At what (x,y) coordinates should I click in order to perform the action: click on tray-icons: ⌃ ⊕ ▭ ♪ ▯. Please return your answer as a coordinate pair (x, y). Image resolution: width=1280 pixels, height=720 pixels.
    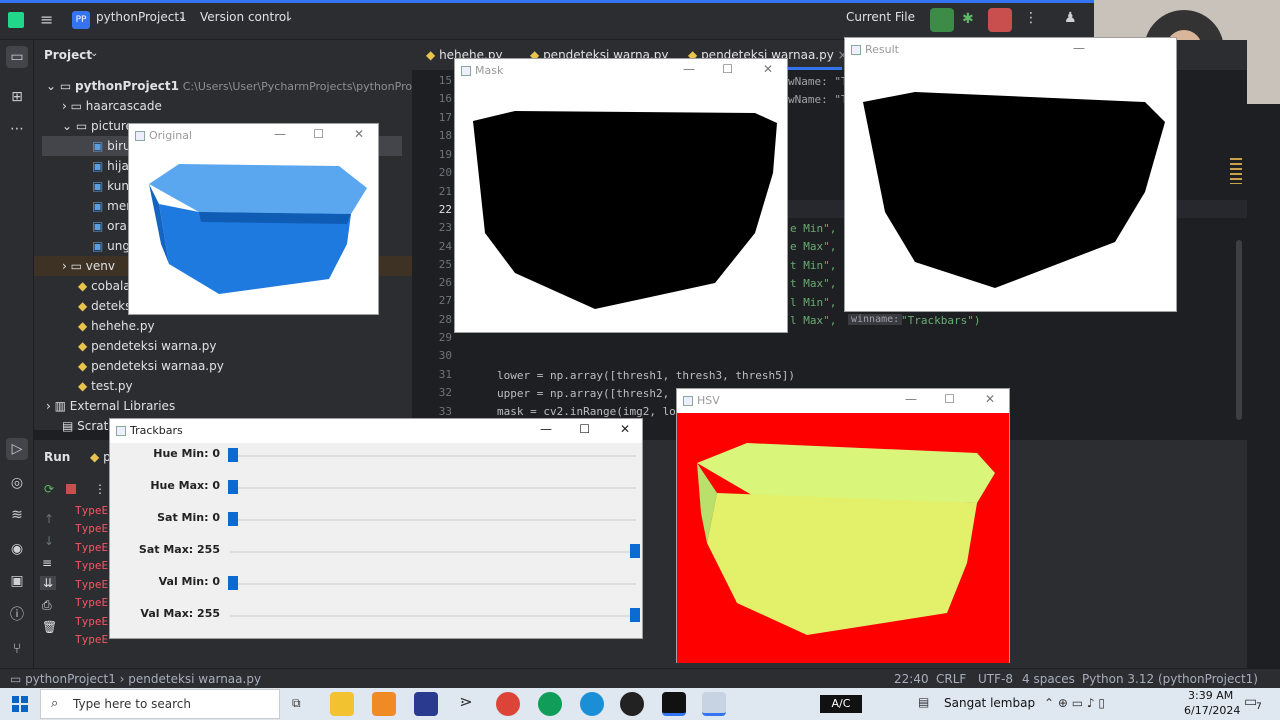
    Looking at the image, I should click on (1074, 703).